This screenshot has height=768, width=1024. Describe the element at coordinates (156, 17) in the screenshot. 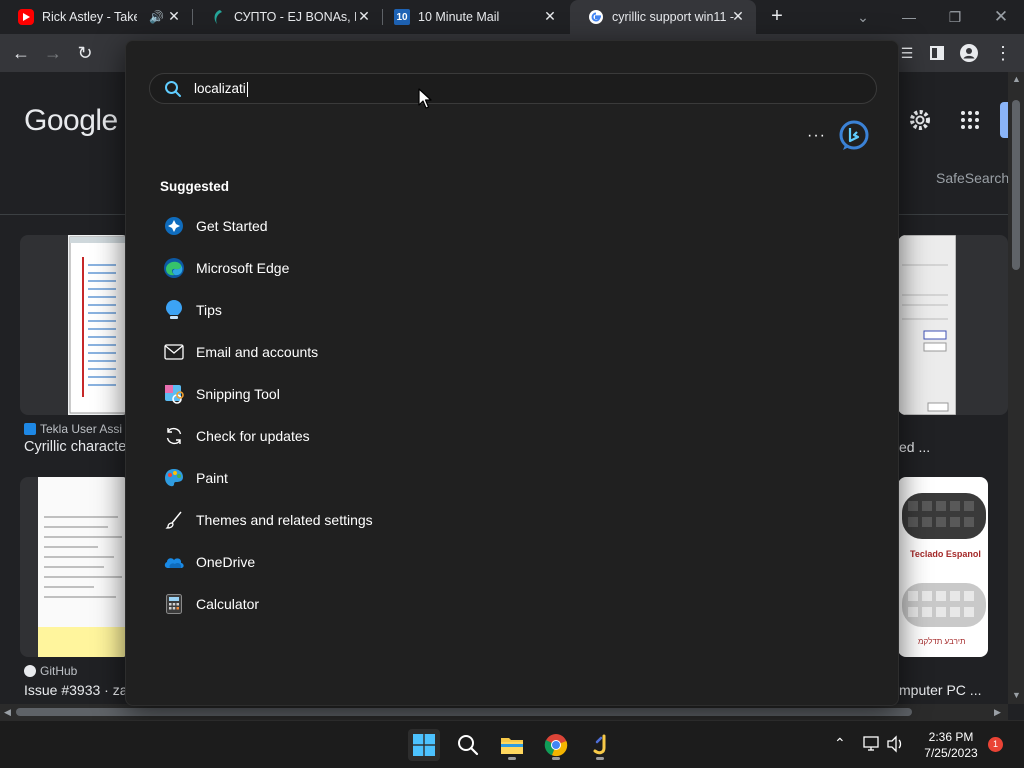

I see `speaker-icon: 🔊` at that location.